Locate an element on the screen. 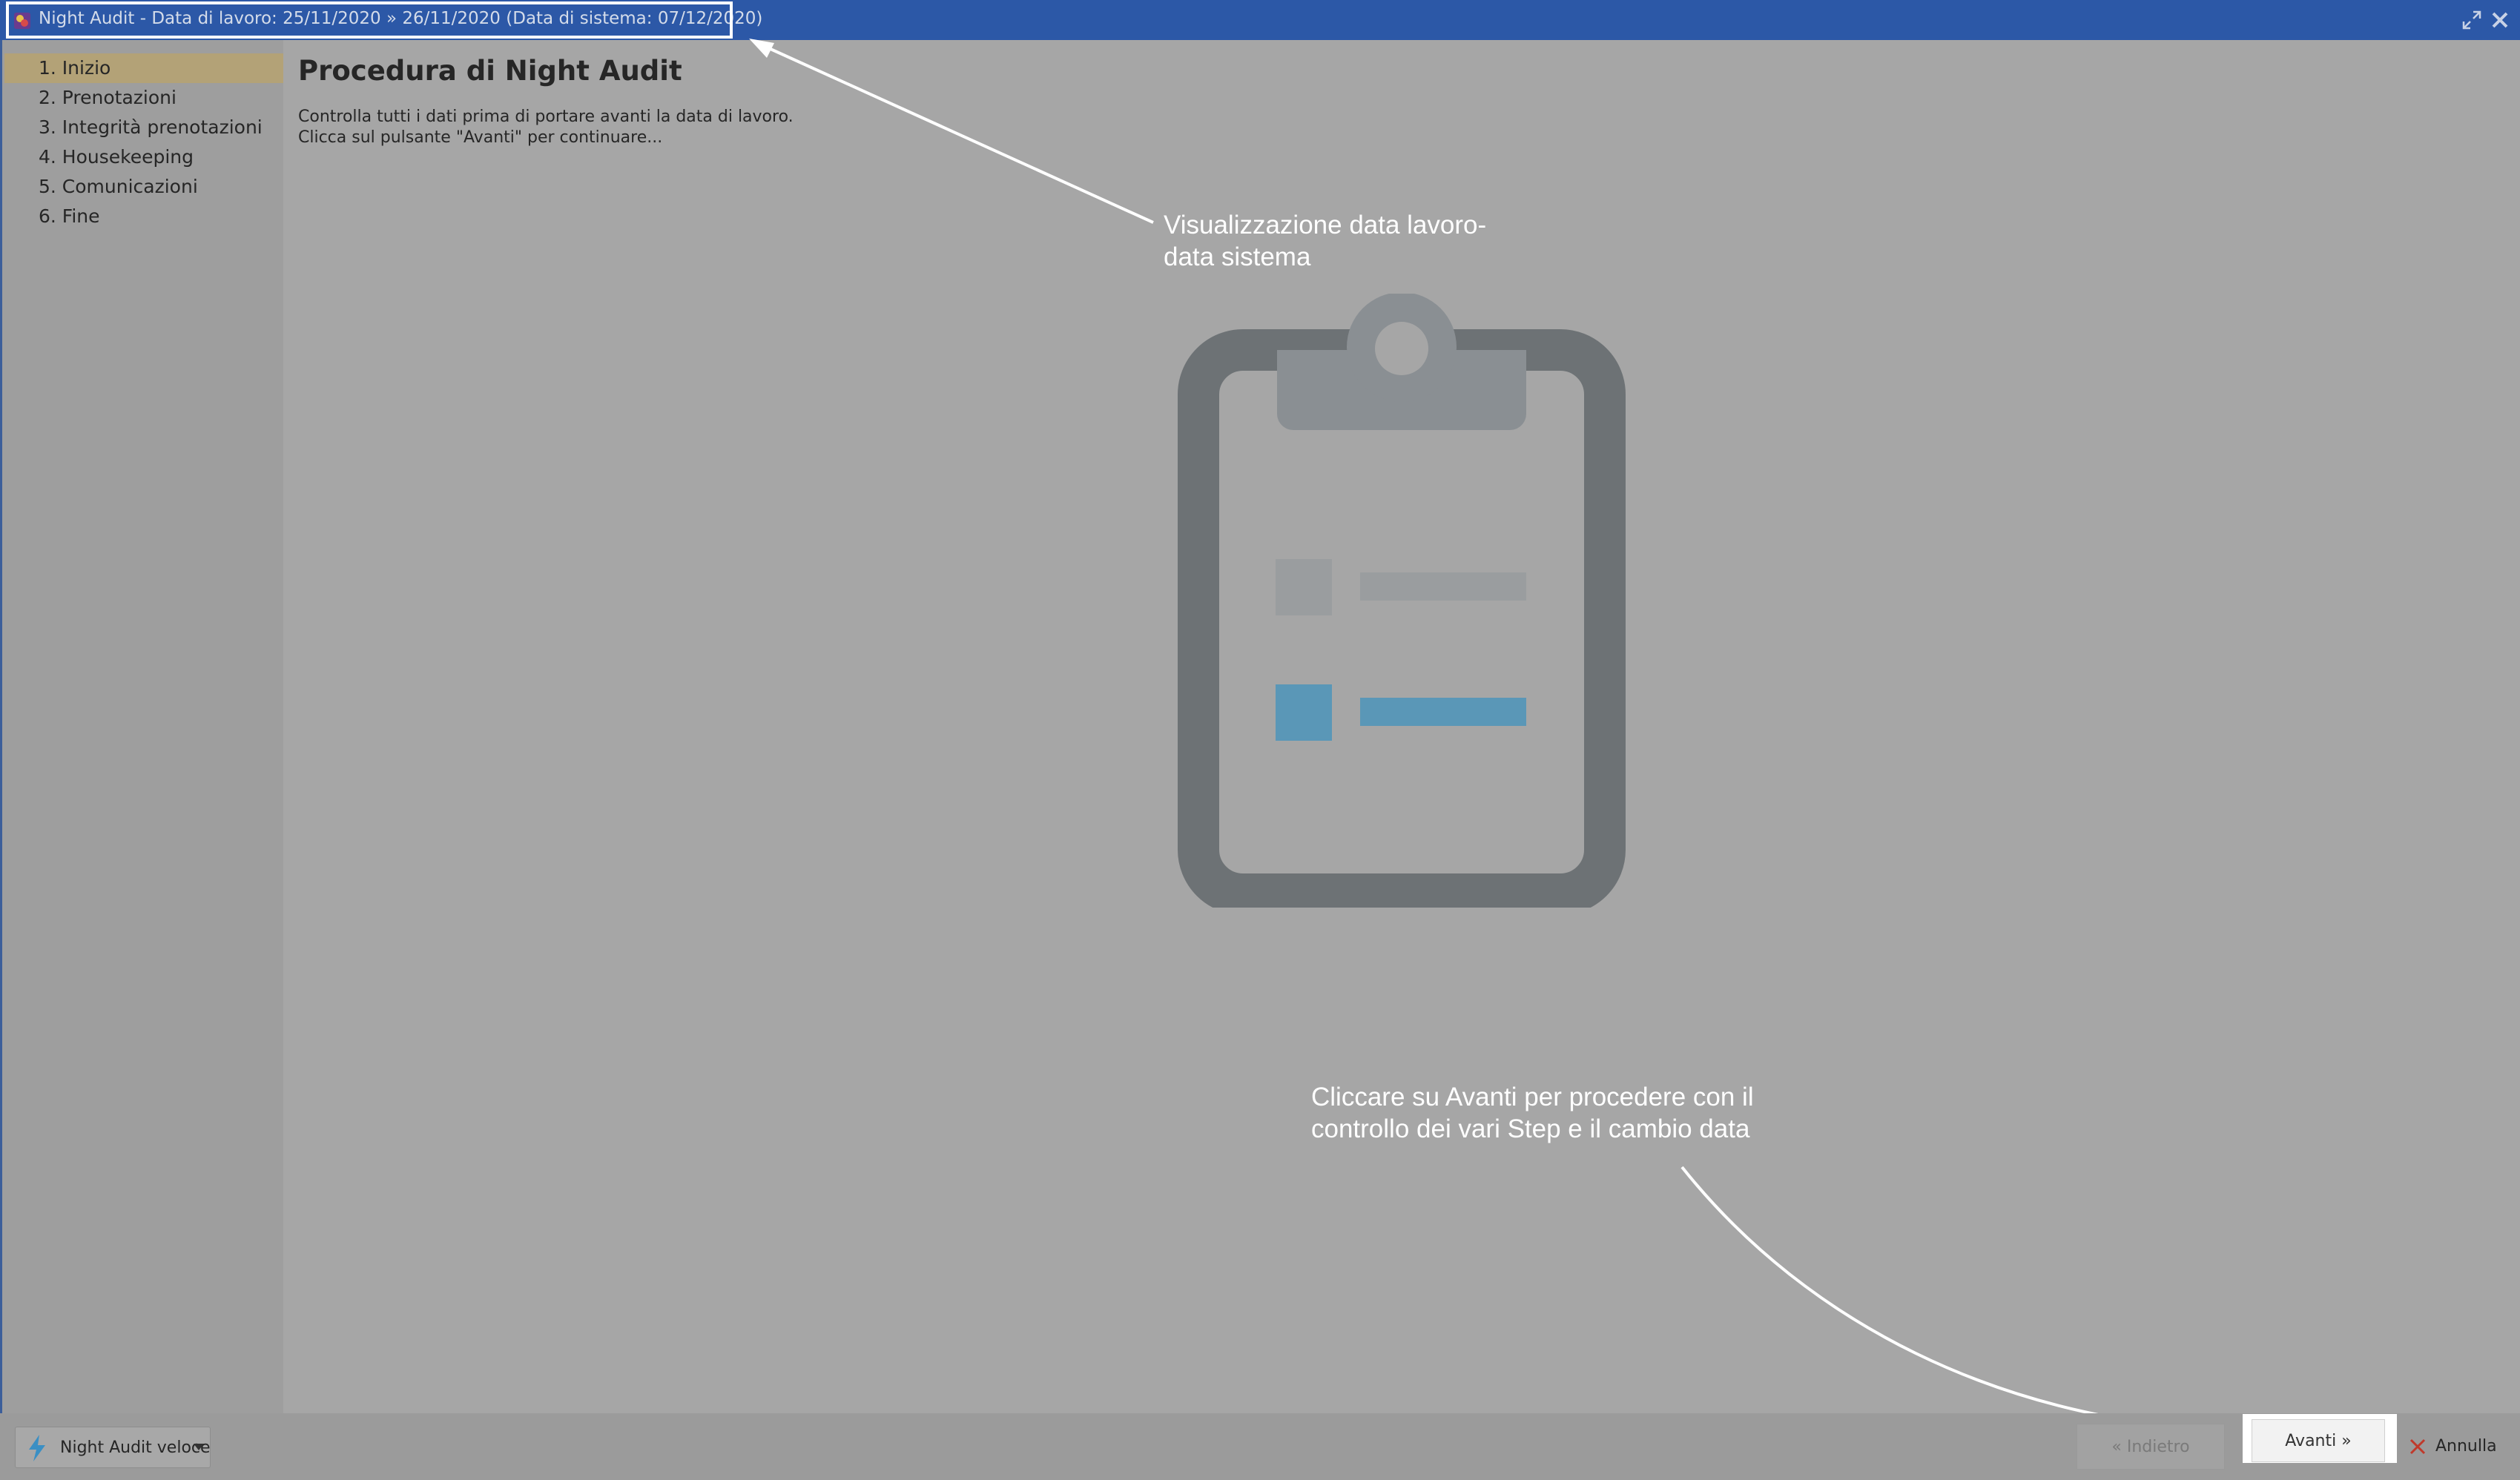 Image resolution: width=2520 pixels, height=1480 pixels. back-button: « Indietro is located at coordinates (2151, 1447).